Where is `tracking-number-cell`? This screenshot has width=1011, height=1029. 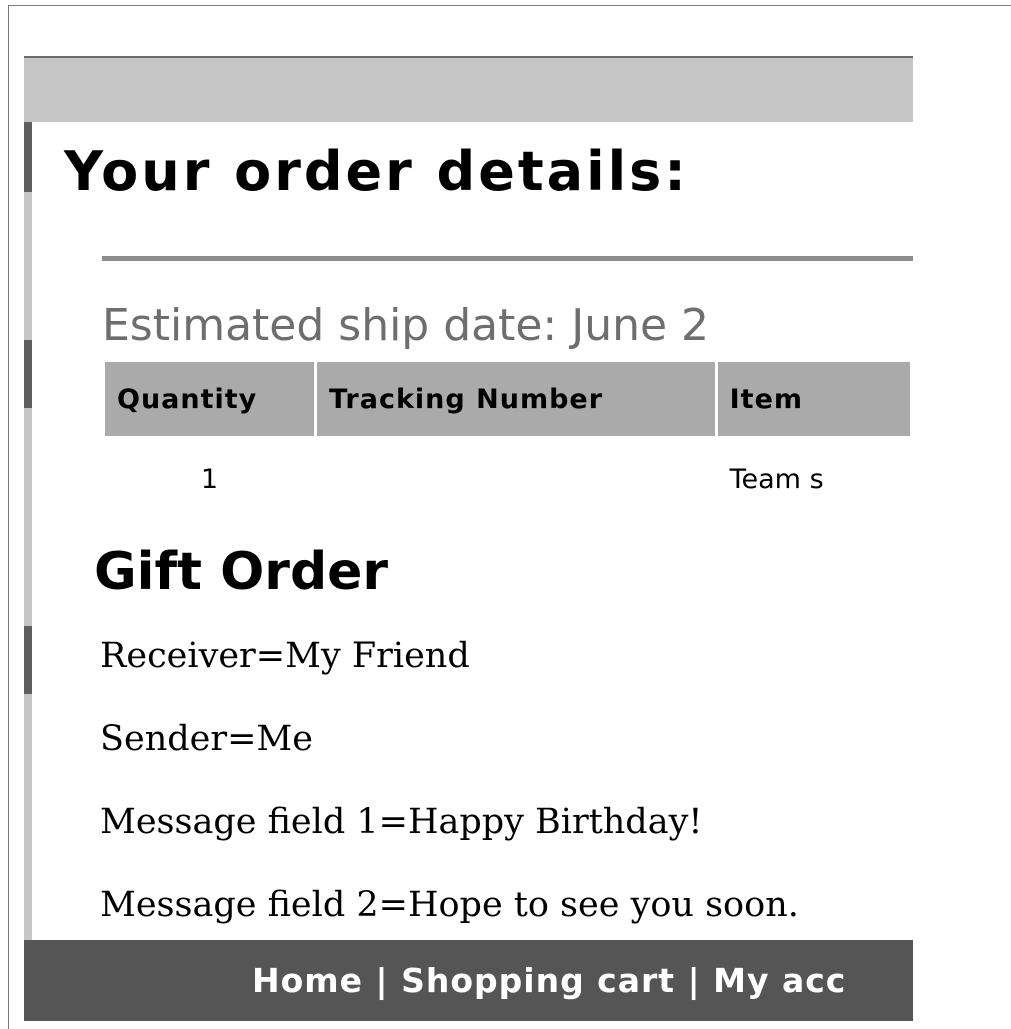 tracking-number-cell is located at coordinates (516, 479).